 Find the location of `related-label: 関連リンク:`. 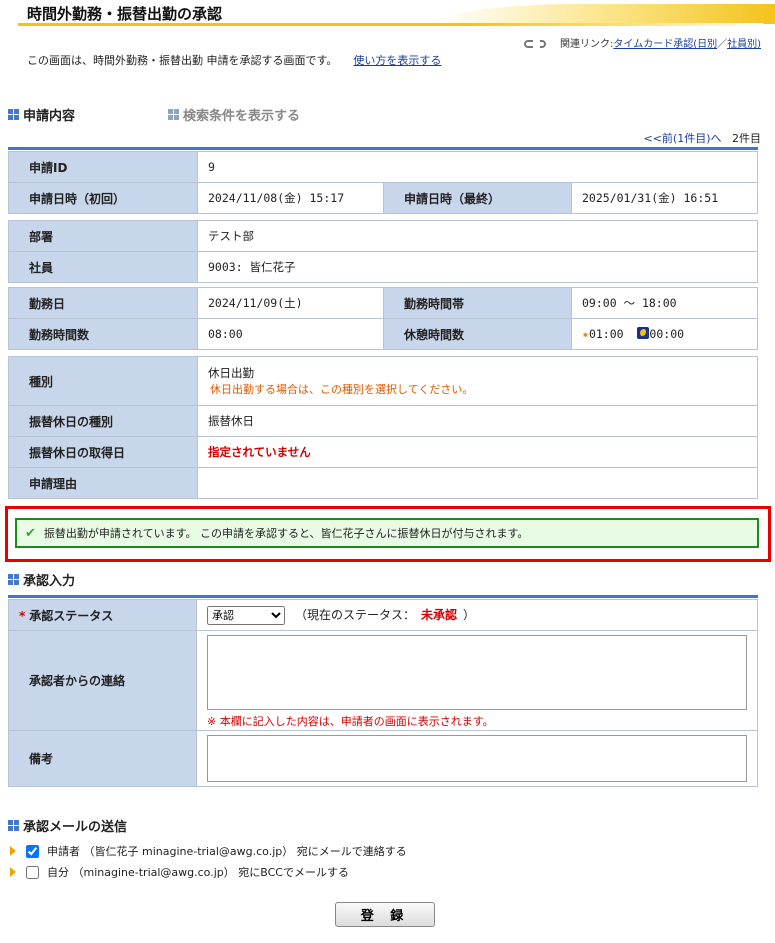

related-label: 関連リンク: is located at coordinates (587, 44).